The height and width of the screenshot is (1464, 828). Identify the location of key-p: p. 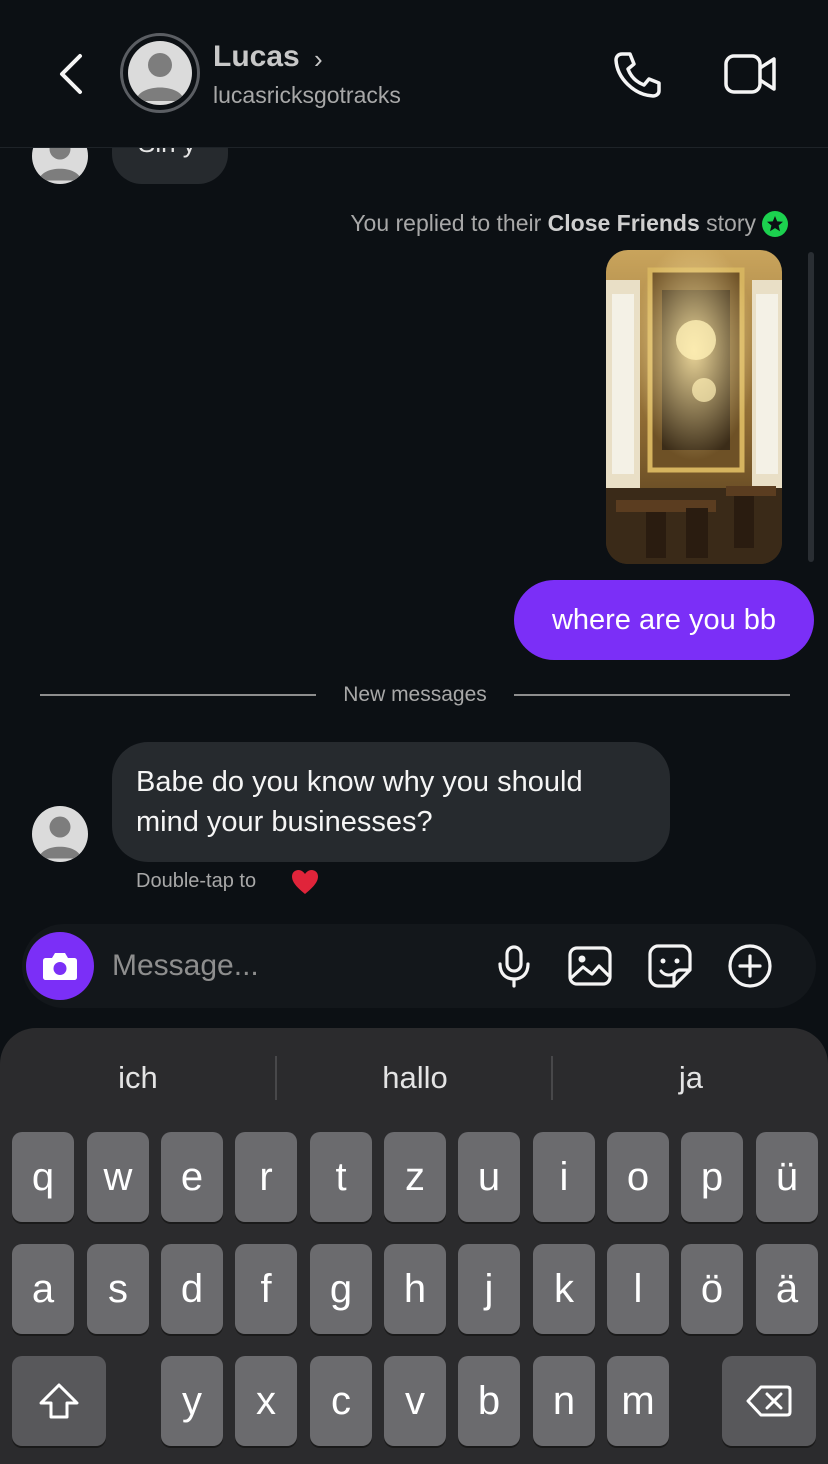
(712, 1177).